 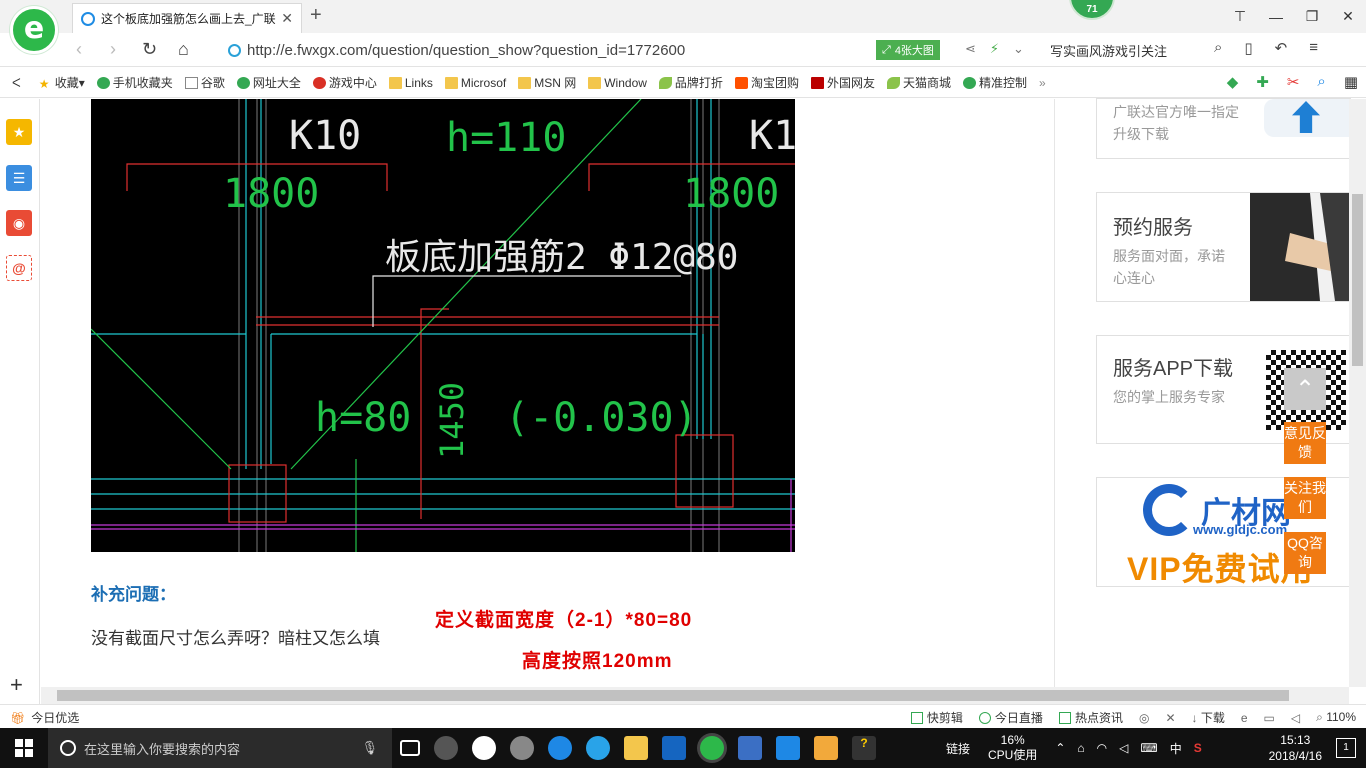 I want to click on back-to-top-button: ⌃, so click(x=1305, y=389).